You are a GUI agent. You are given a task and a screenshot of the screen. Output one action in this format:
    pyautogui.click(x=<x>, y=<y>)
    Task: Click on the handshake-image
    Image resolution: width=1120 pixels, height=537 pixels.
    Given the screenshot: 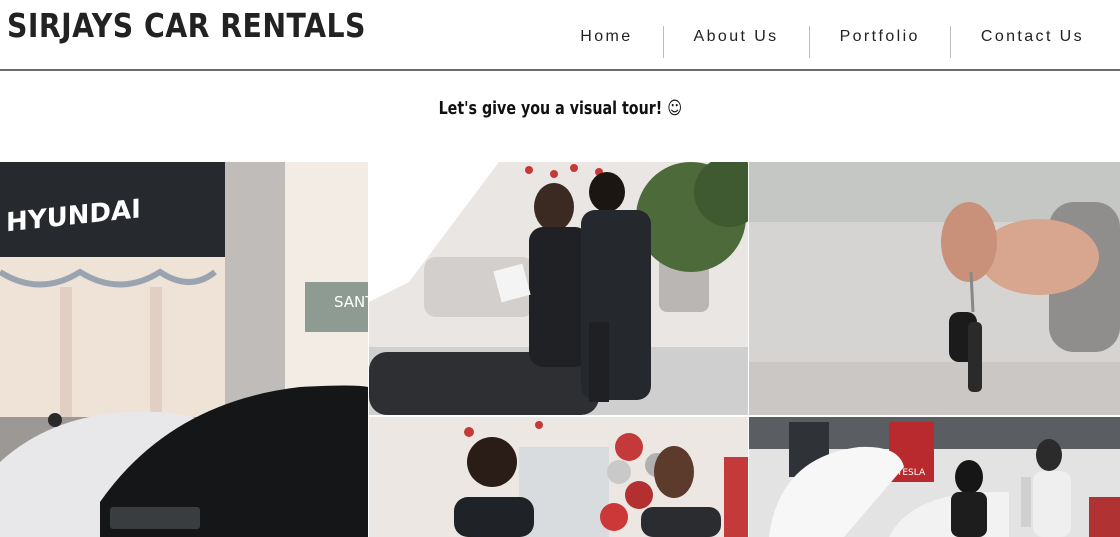 What is the action you would take?
    pyautogui.click(x=558, y=477)
    